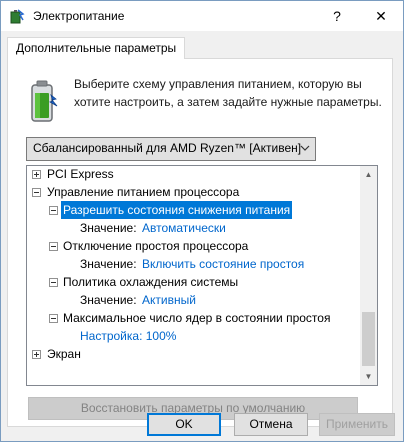 The height and width of the screenshot is (442, 404). I want to click on tree-item-value: Значение: Активный, so click(192, 300).